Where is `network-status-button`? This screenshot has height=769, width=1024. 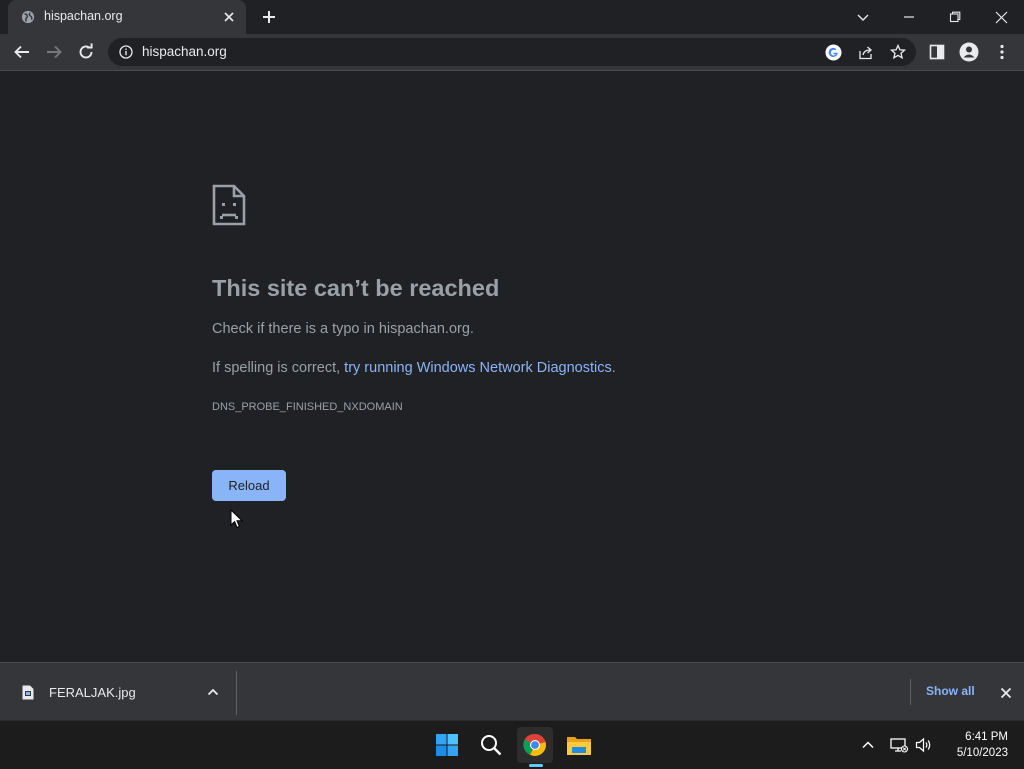 network-status-button is located at coordinates (899, 745).